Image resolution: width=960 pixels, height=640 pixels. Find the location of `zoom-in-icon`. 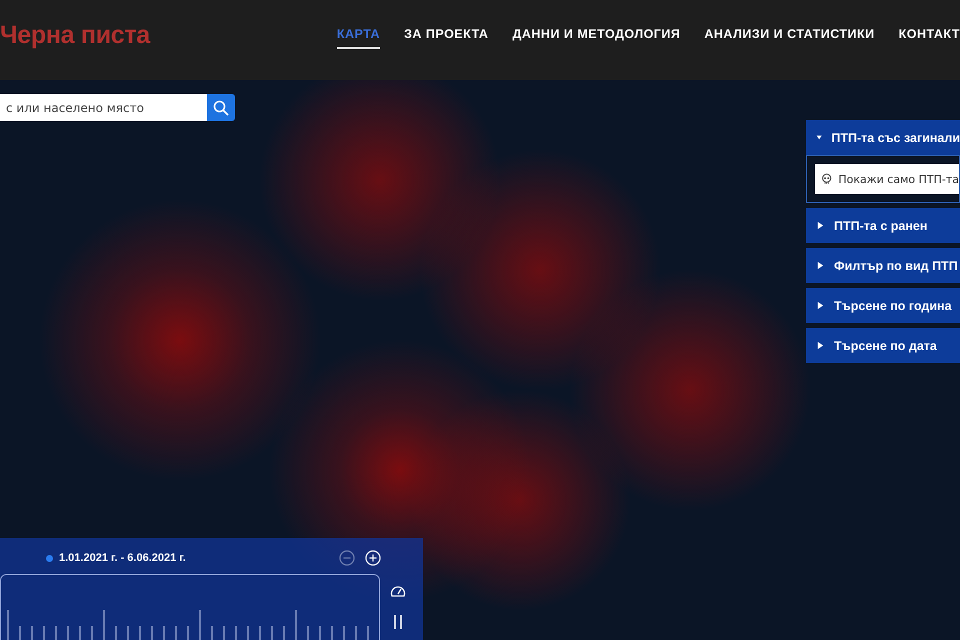

zoom-in-icon is located at coordinates (373, 558).